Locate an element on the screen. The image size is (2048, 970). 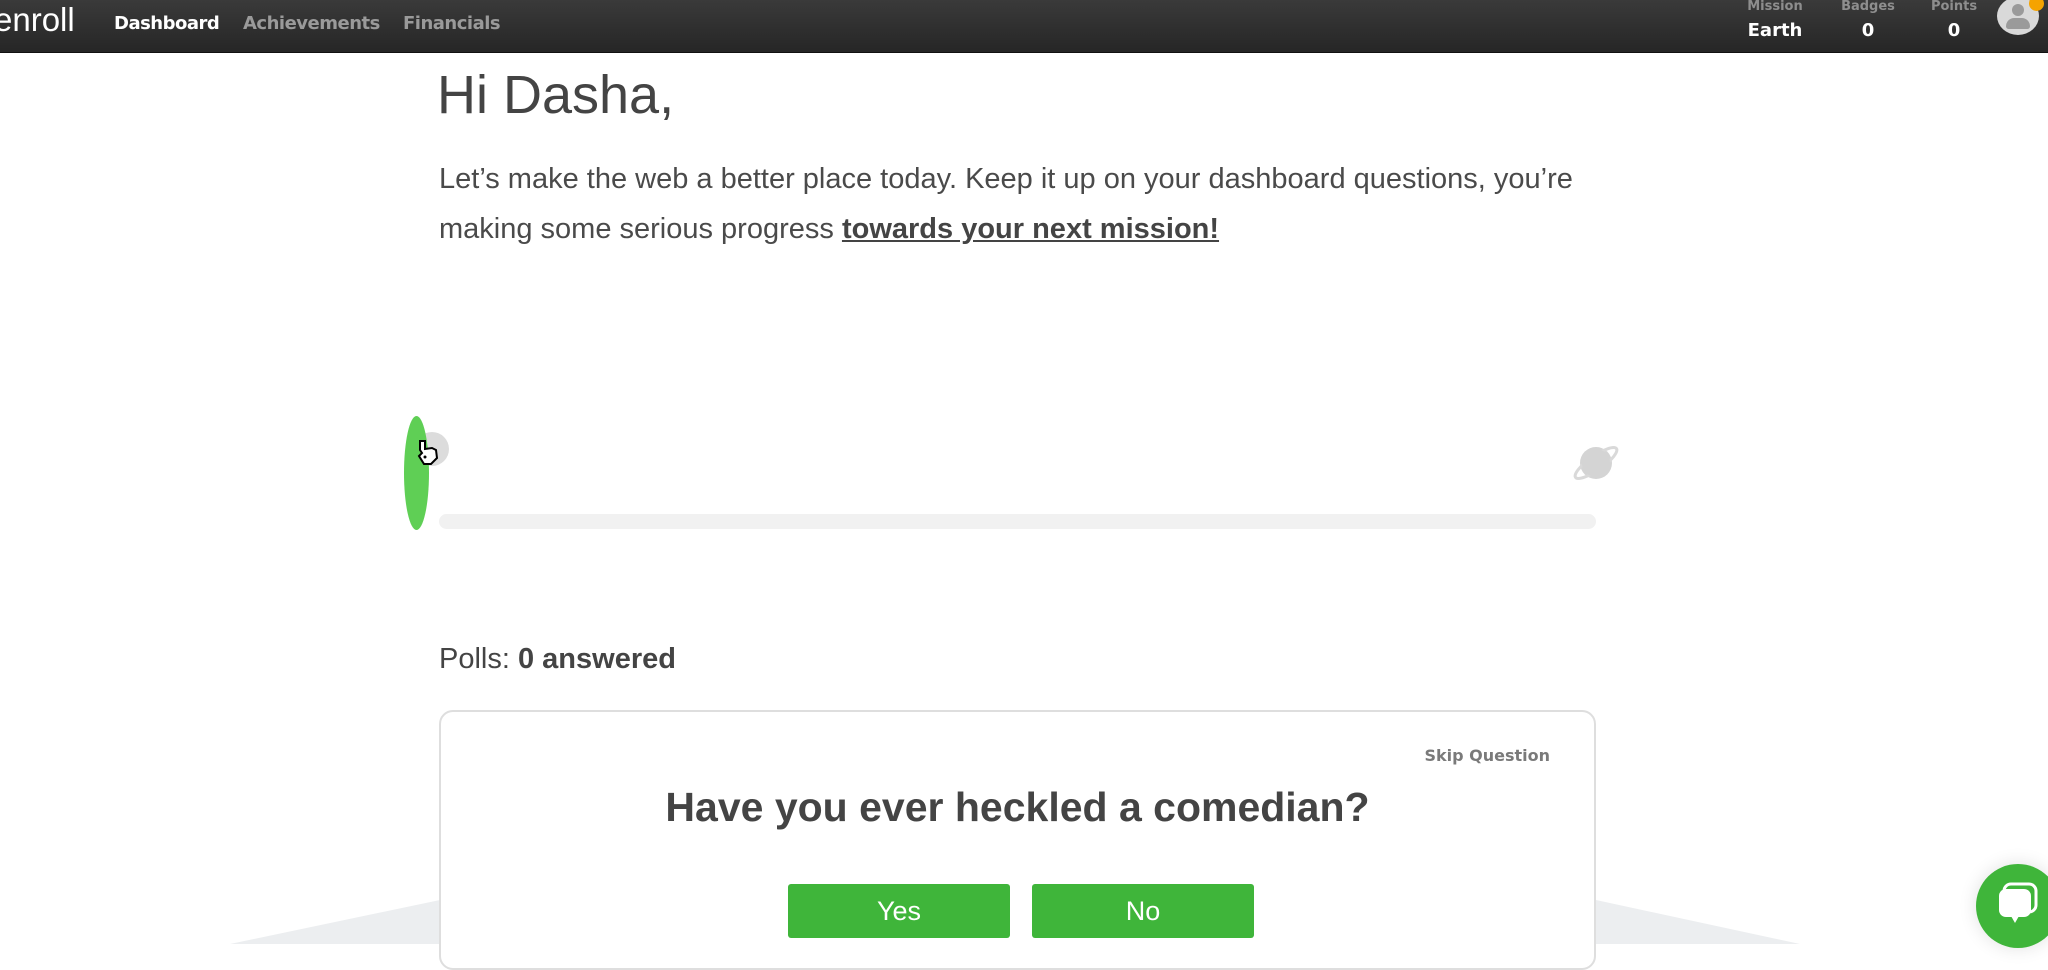
poll-yes-button: Yes is located at coordinates (899, 911).